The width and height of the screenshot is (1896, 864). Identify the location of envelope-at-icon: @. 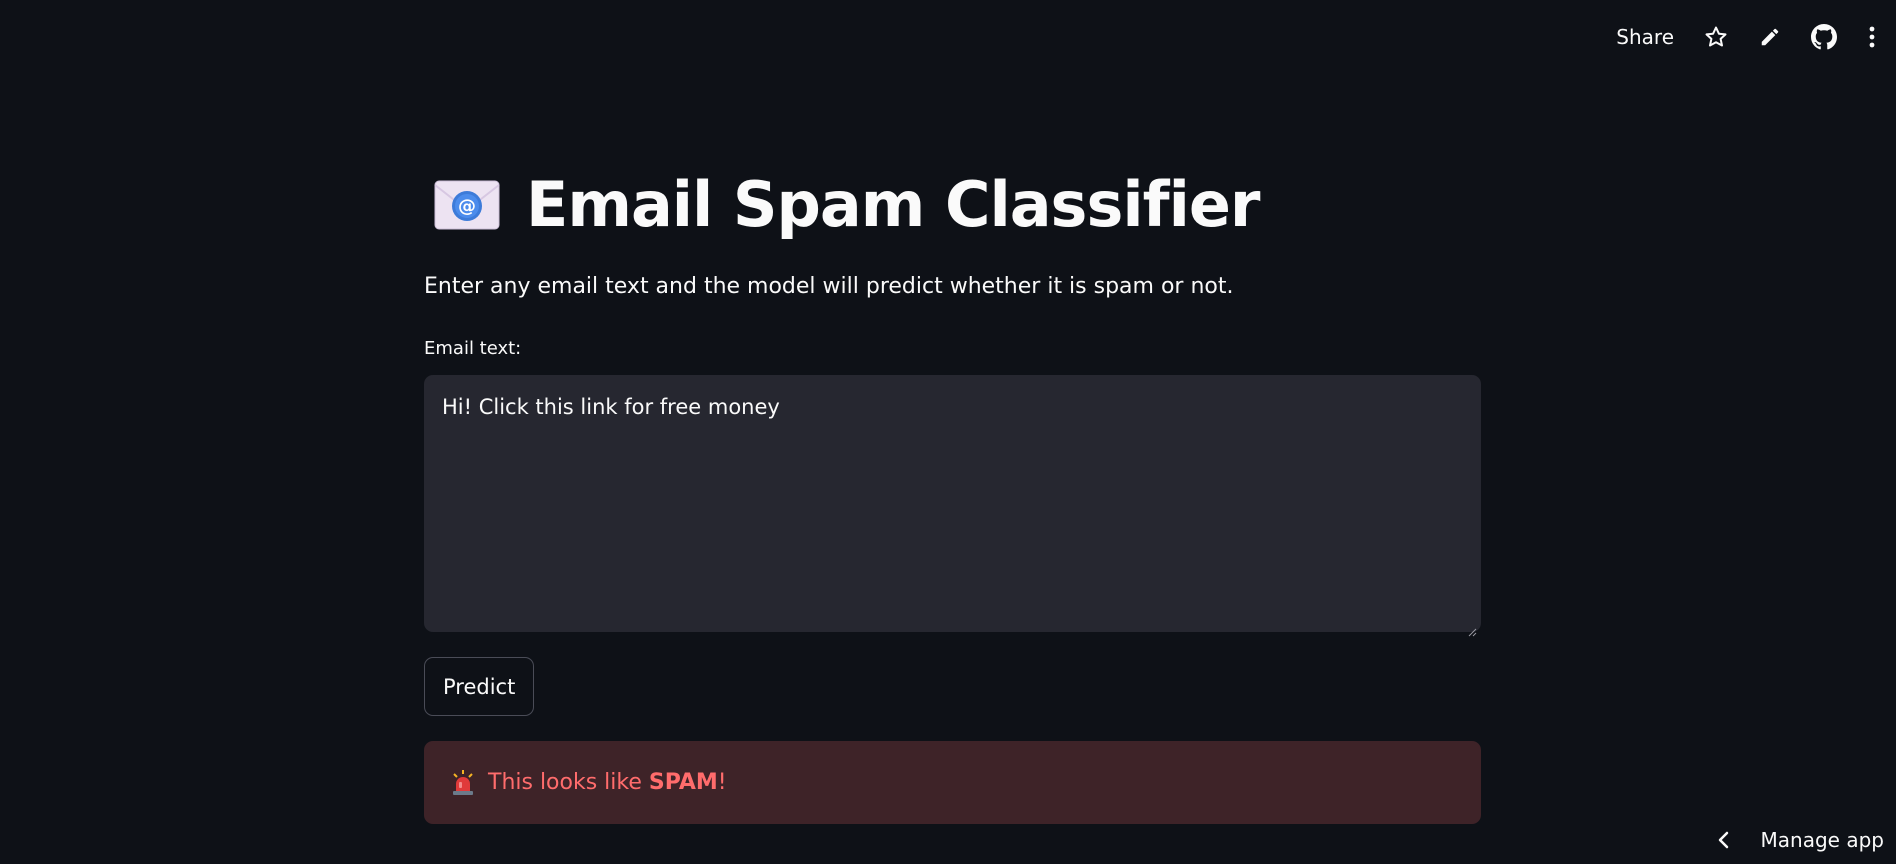
(467, 205).